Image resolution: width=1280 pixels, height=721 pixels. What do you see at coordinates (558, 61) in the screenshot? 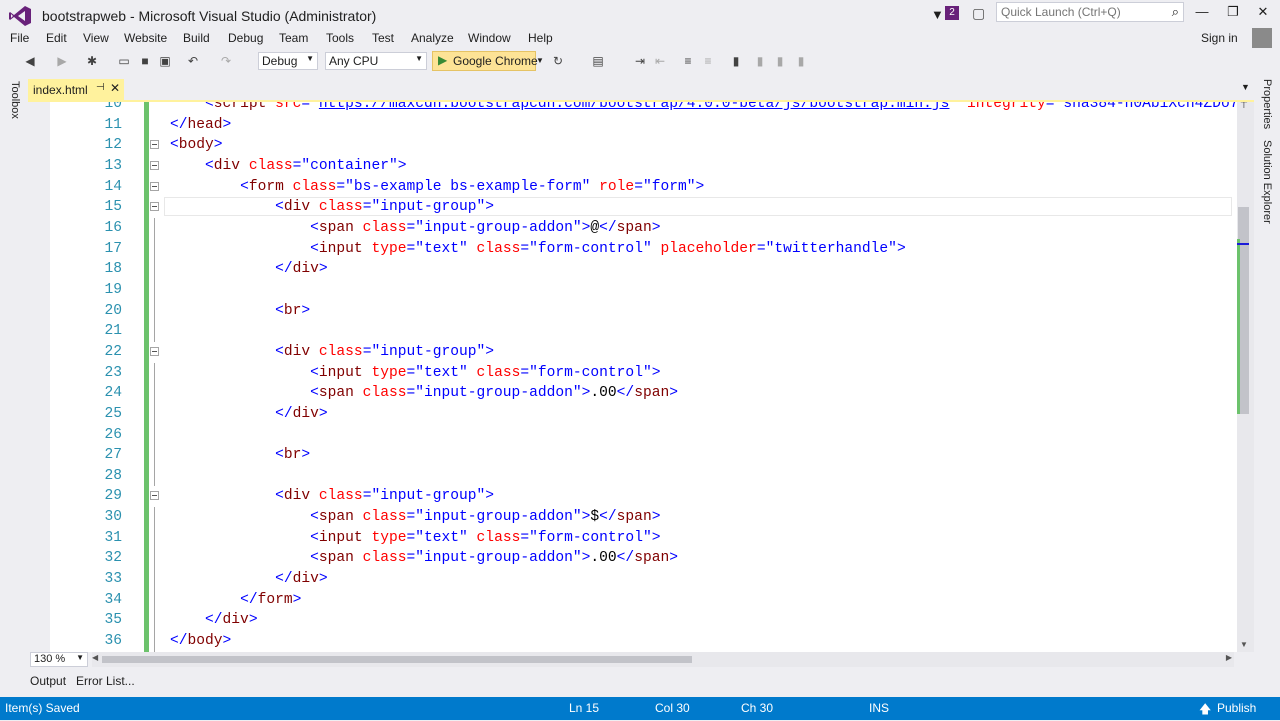
I see `refresh-icon: ↻` at bounding box center [558, 61].